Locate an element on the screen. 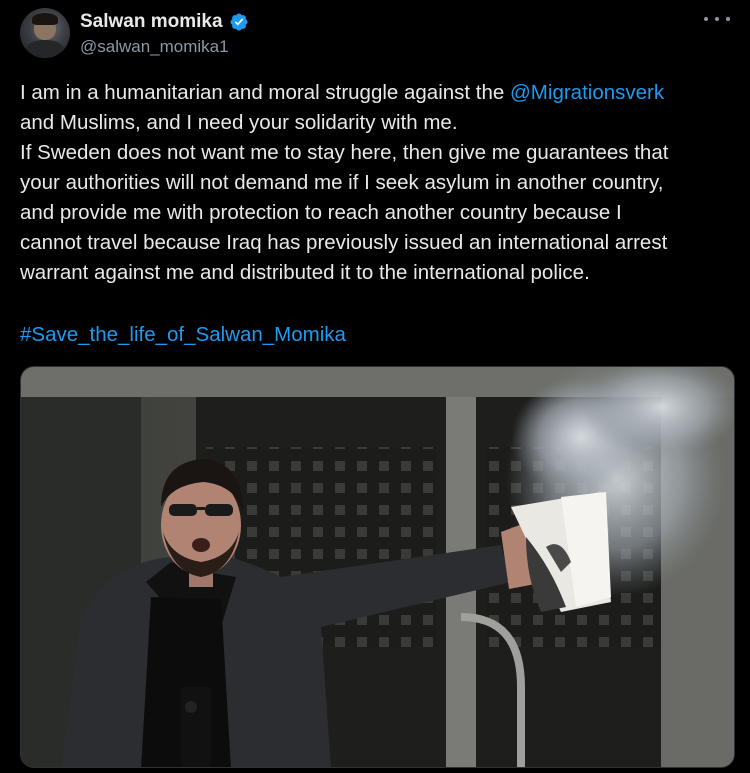  author-name-row: Salwan momika is located at coordinates (164, 22).